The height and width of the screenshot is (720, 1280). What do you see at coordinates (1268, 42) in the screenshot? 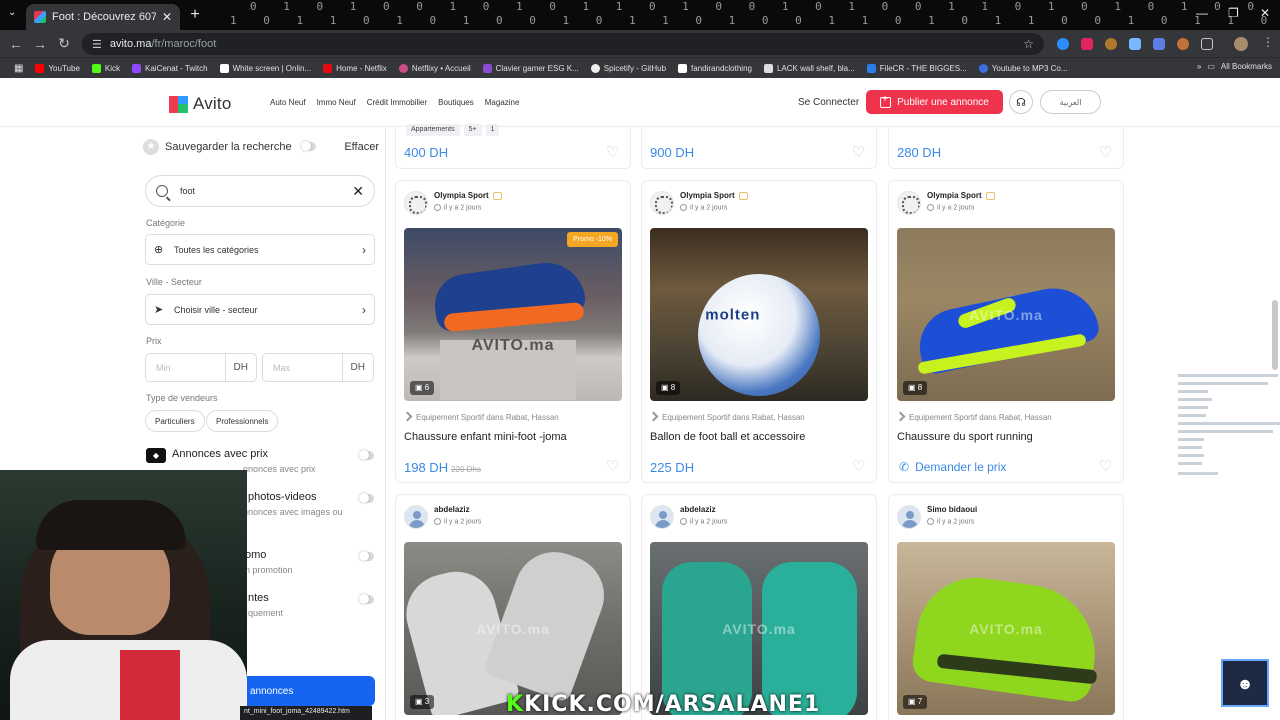
I see `browser-menu-icon: ⋮` at bounding box center [1268, 42].